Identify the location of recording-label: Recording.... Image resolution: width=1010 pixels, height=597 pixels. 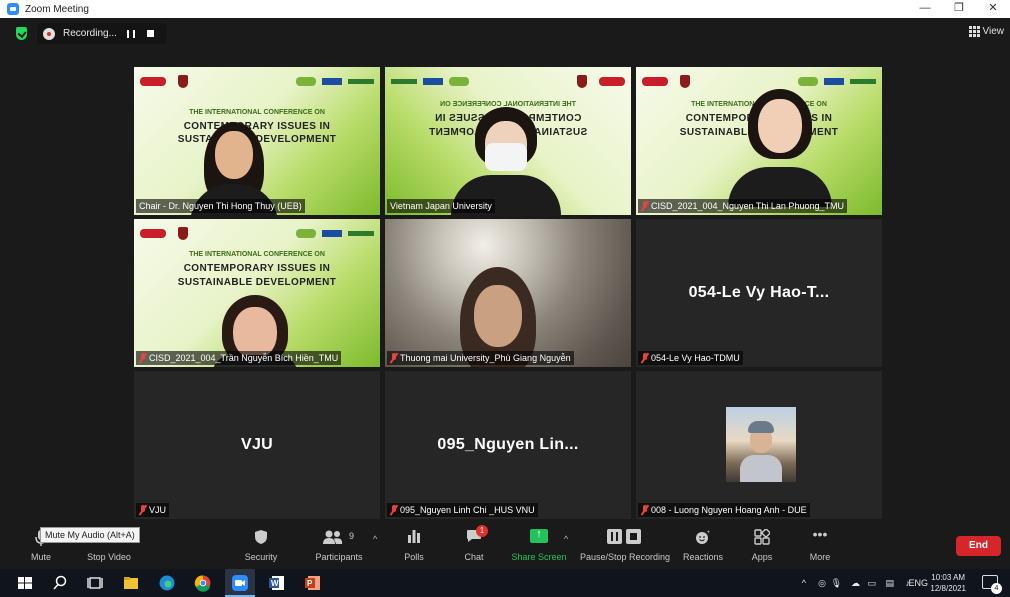
(90, 33).